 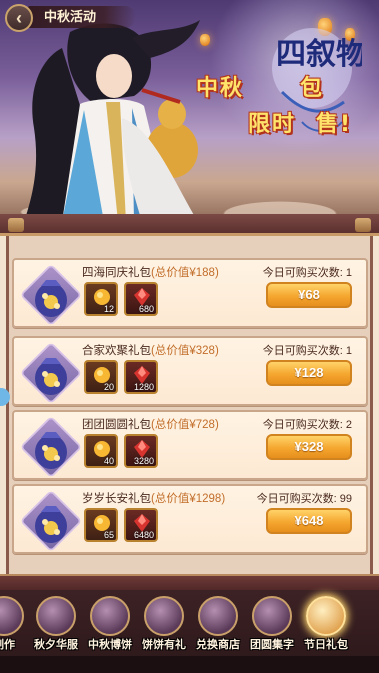 I want to click on buy-button: ¥128, so click(x=309, y=373).